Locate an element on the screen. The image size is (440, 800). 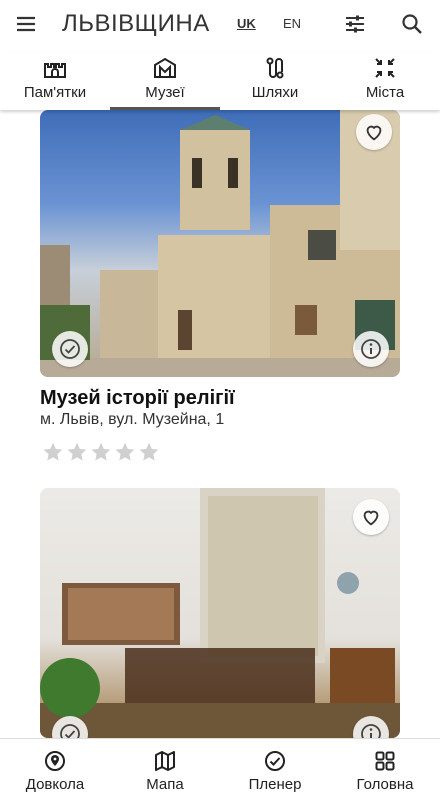
search-icon is located at coordinates (412, 24).